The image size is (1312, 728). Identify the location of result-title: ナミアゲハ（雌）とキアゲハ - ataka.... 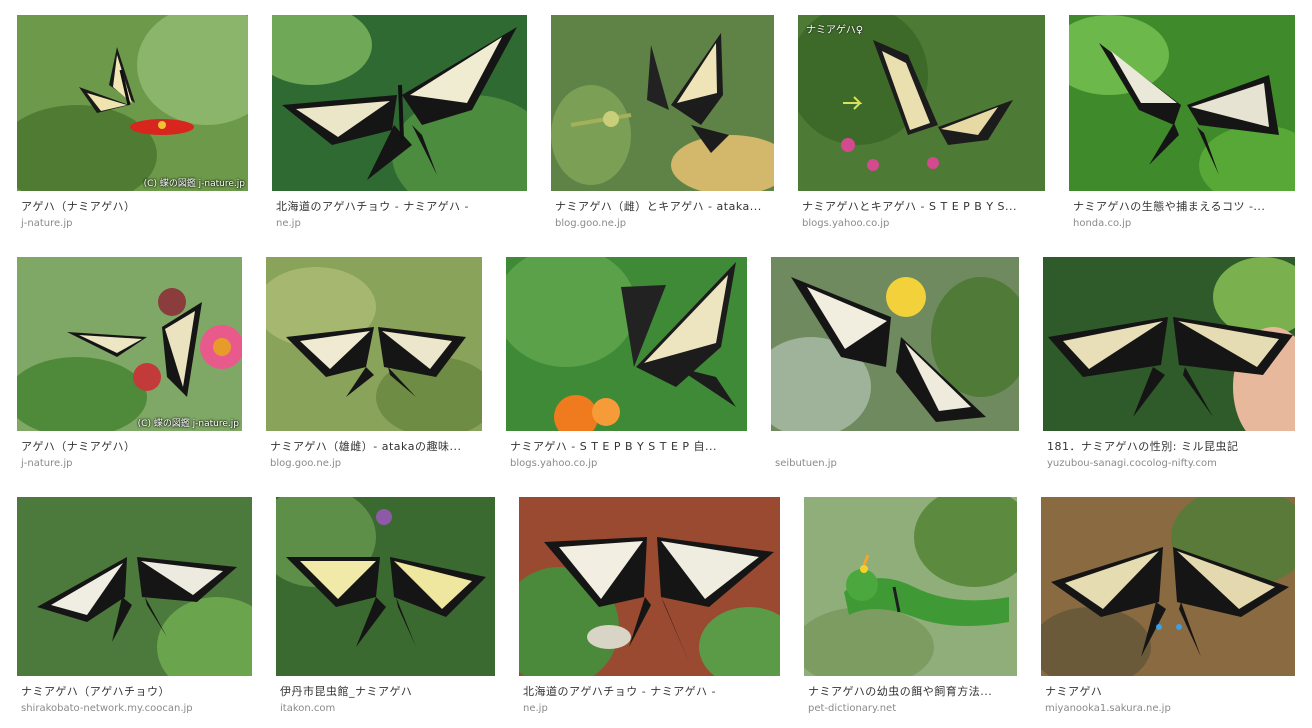
(662, 207).